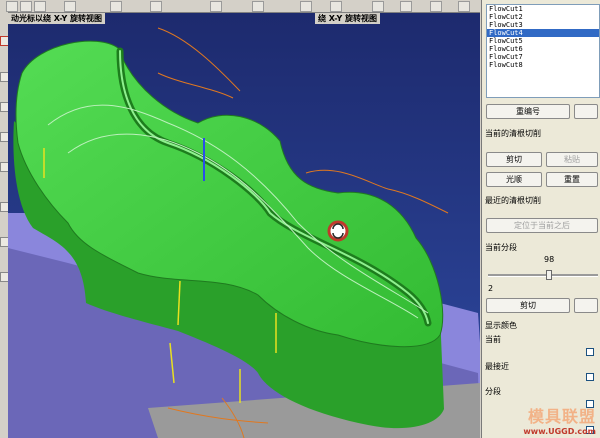 The width and height of the screenshot is (600, 438). I want to click on color-recent-checkbox, so click(590, 377).